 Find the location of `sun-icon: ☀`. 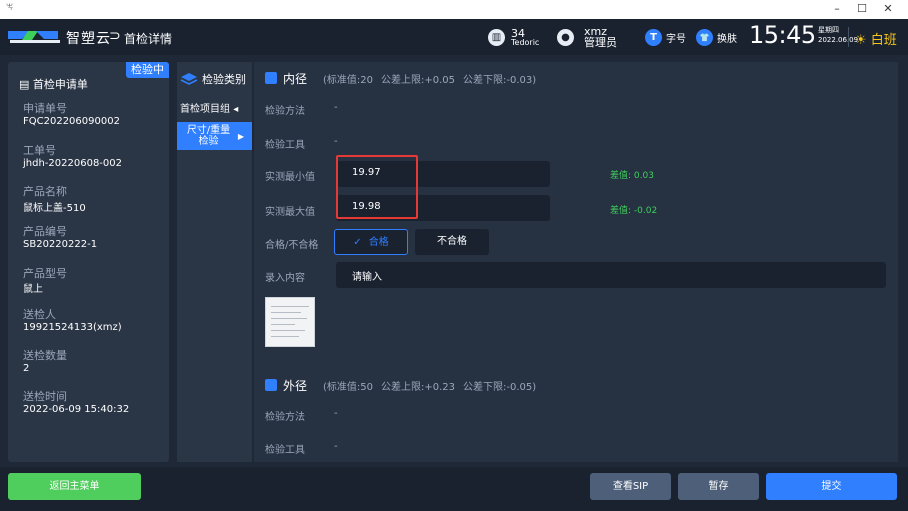

sun-icon: ☀ is located at coordinates (861, 40).